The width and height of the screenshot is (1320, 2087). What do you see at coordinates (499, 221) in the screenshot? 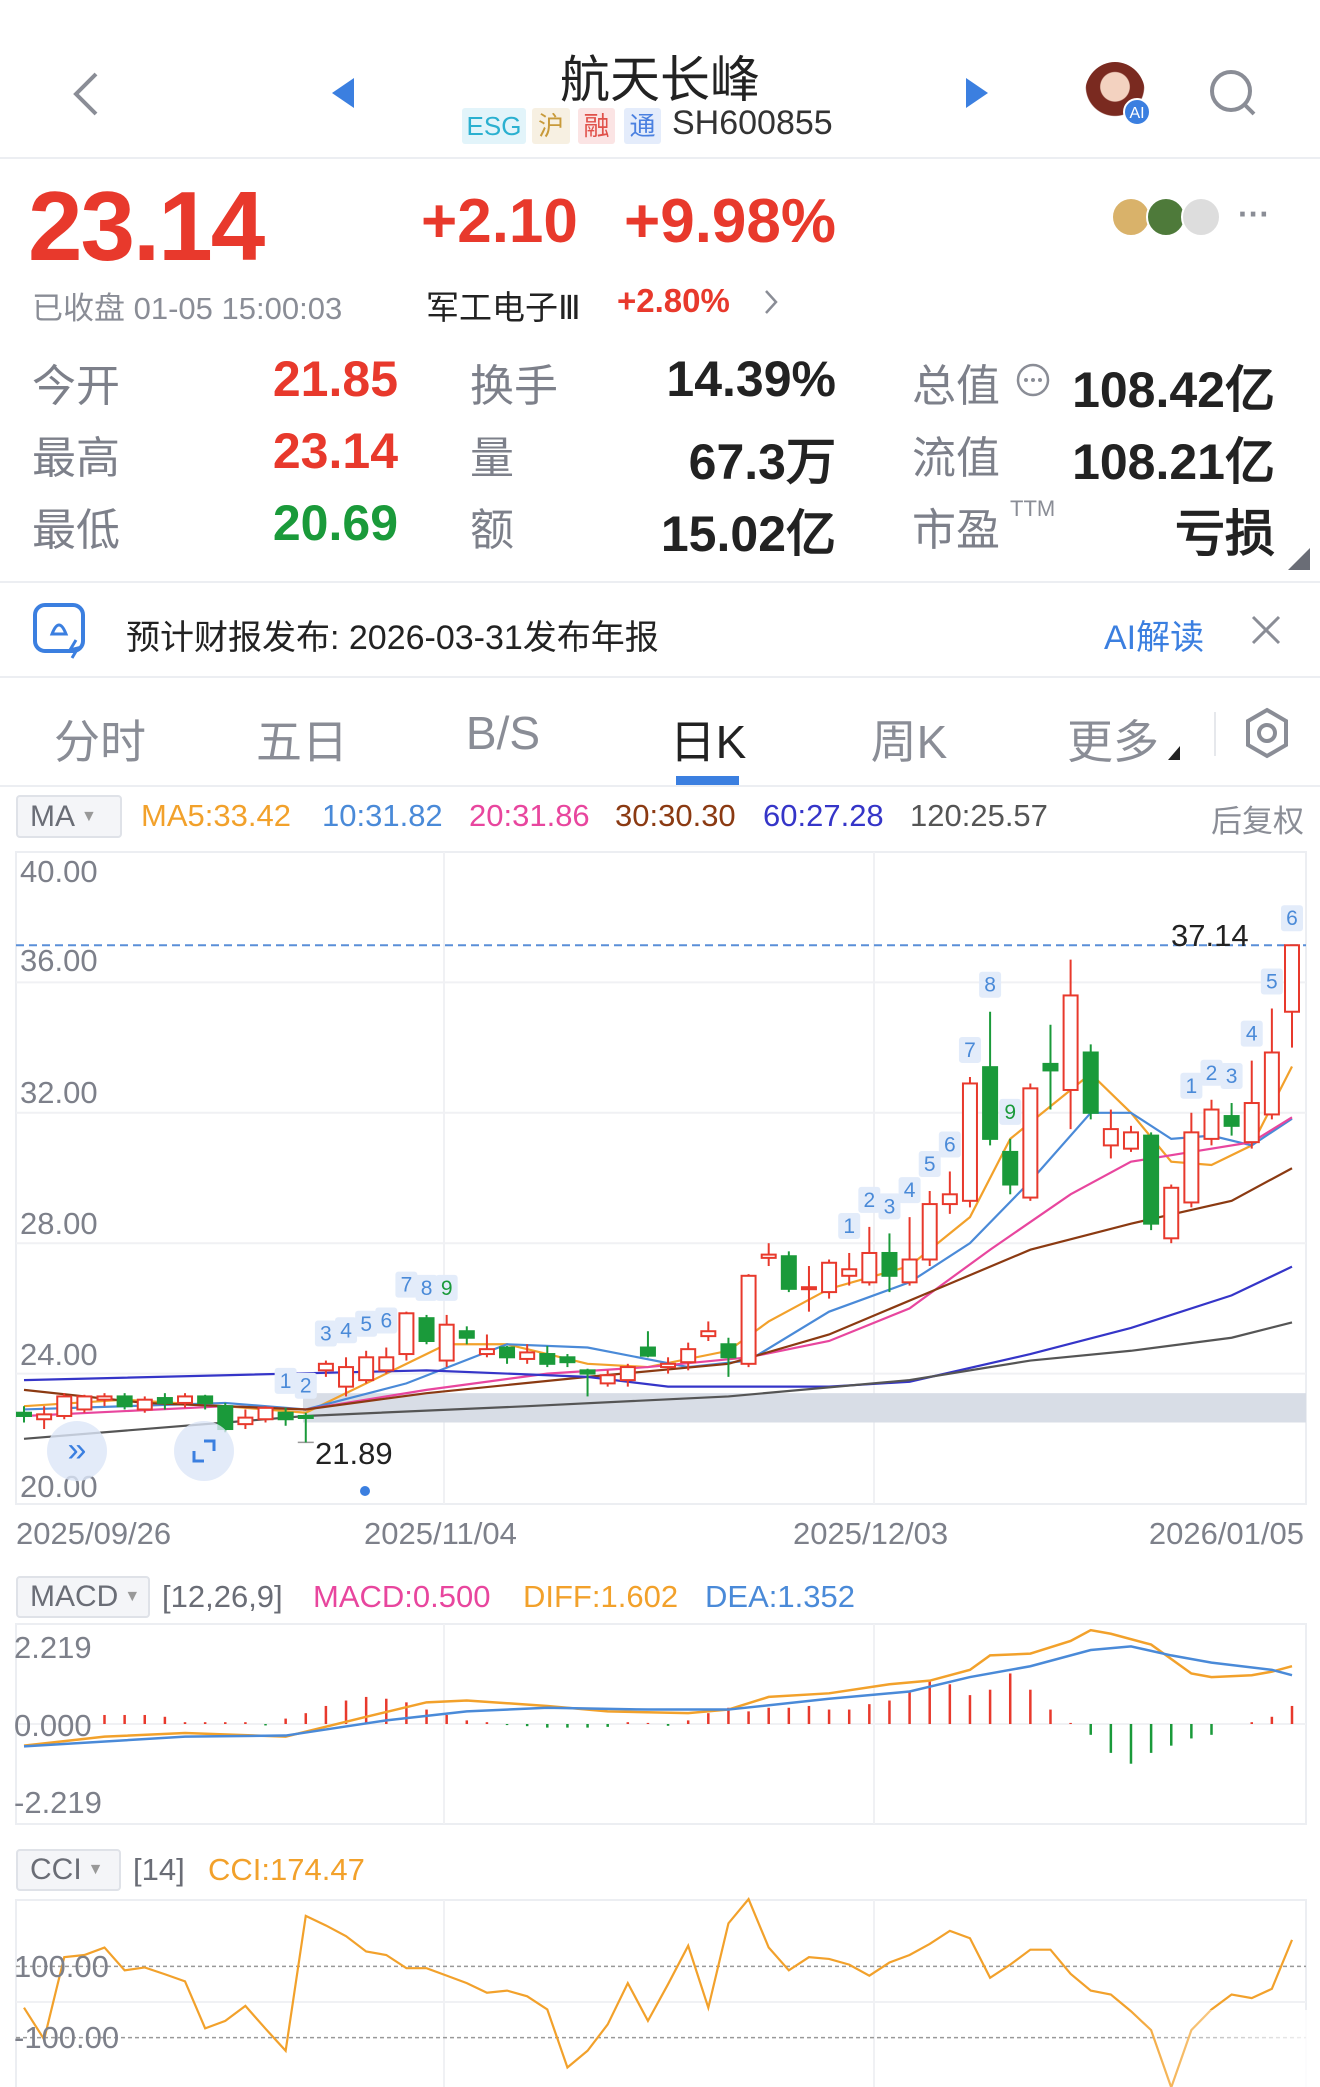
I see `price-change: +2.10` at bounding box center [499, 221].